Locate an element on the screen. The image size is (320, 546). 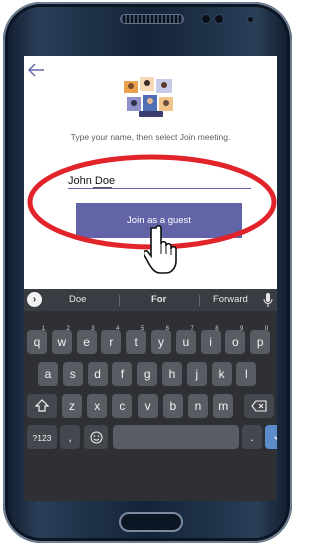
key-b: b is located at coordinates (172, 406).